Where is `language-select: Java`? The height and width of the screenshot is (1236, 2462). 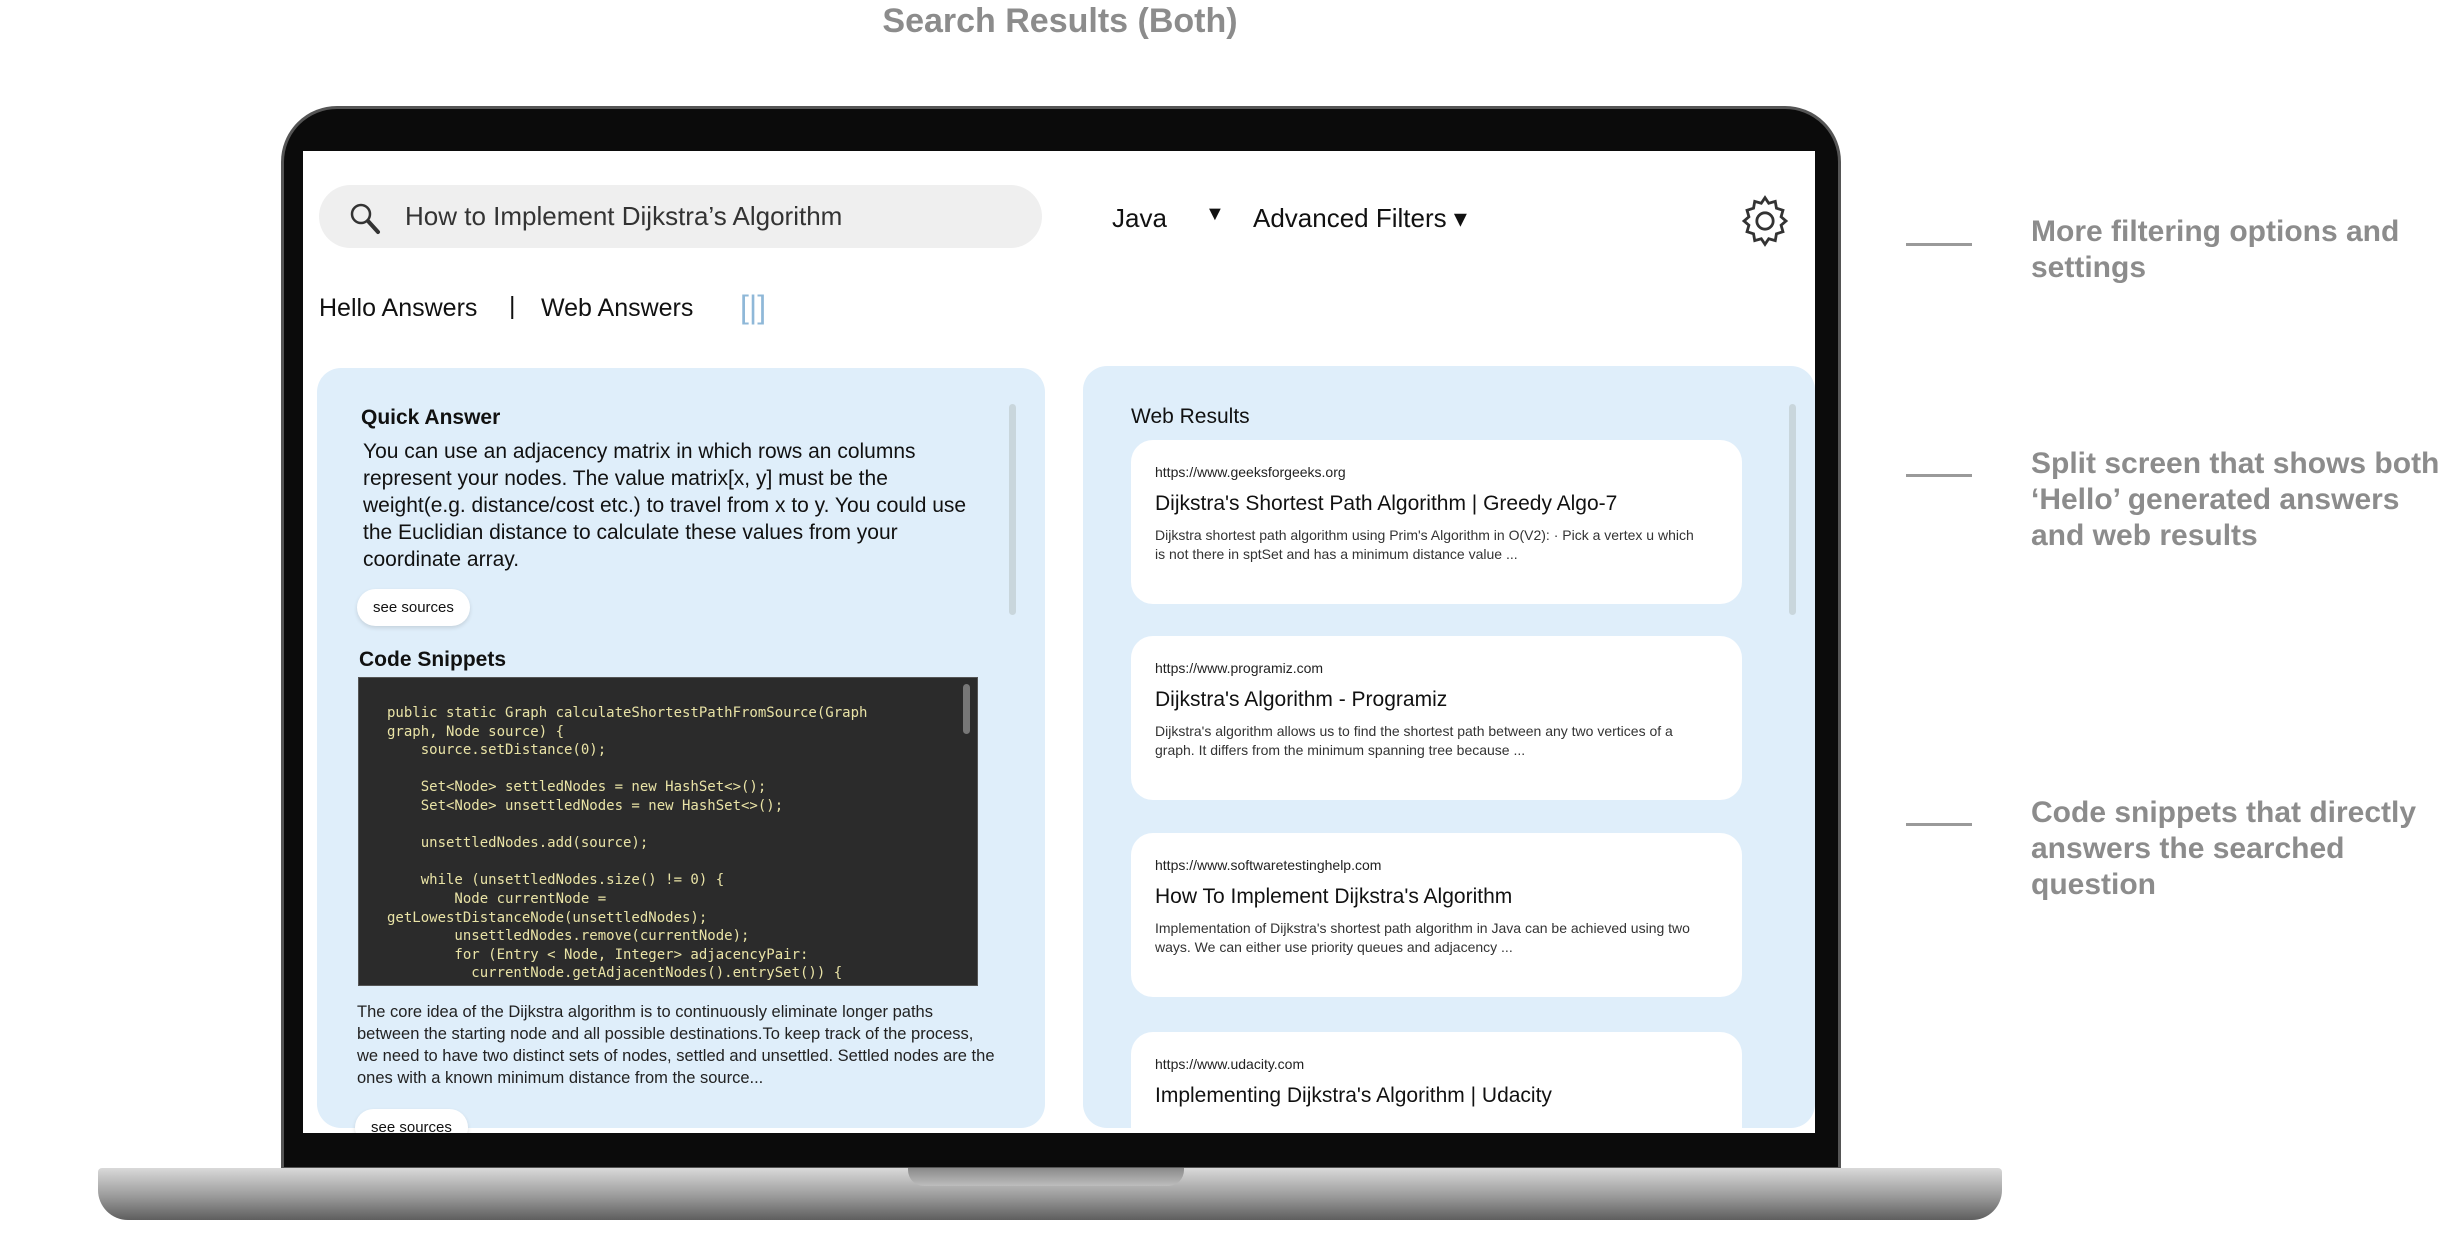 language-select: Java is located at coordinates (1139, 218).